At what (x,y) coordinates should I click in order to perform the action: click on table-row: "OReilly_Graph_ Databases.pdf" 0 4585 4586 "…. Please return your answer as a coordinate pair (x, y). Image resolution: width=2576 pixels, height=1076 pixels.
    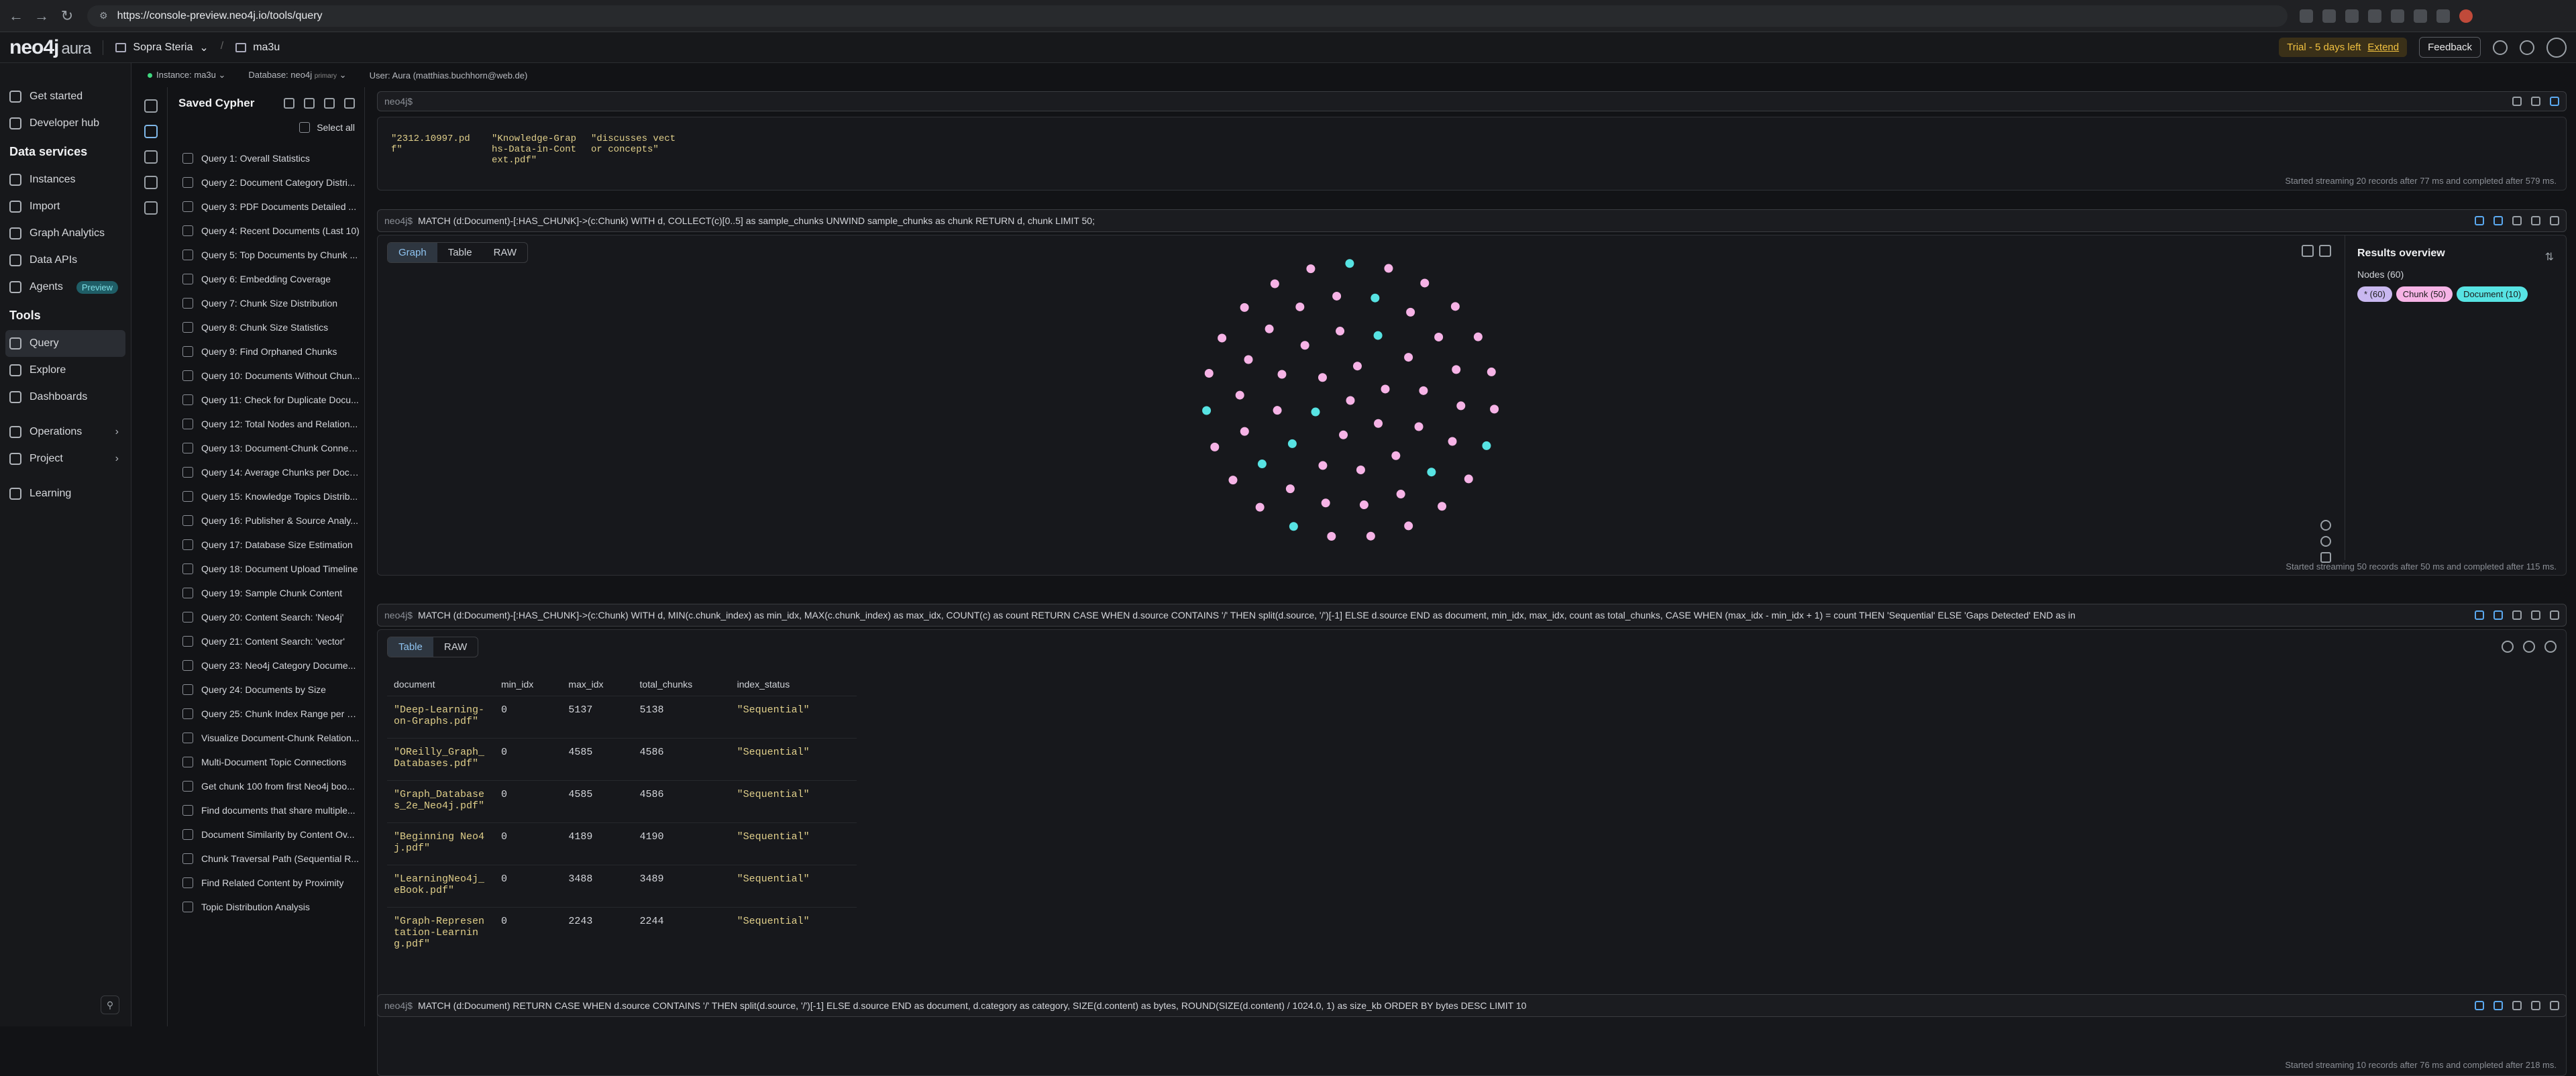
    Looking at the image, I should click on (622, 758).